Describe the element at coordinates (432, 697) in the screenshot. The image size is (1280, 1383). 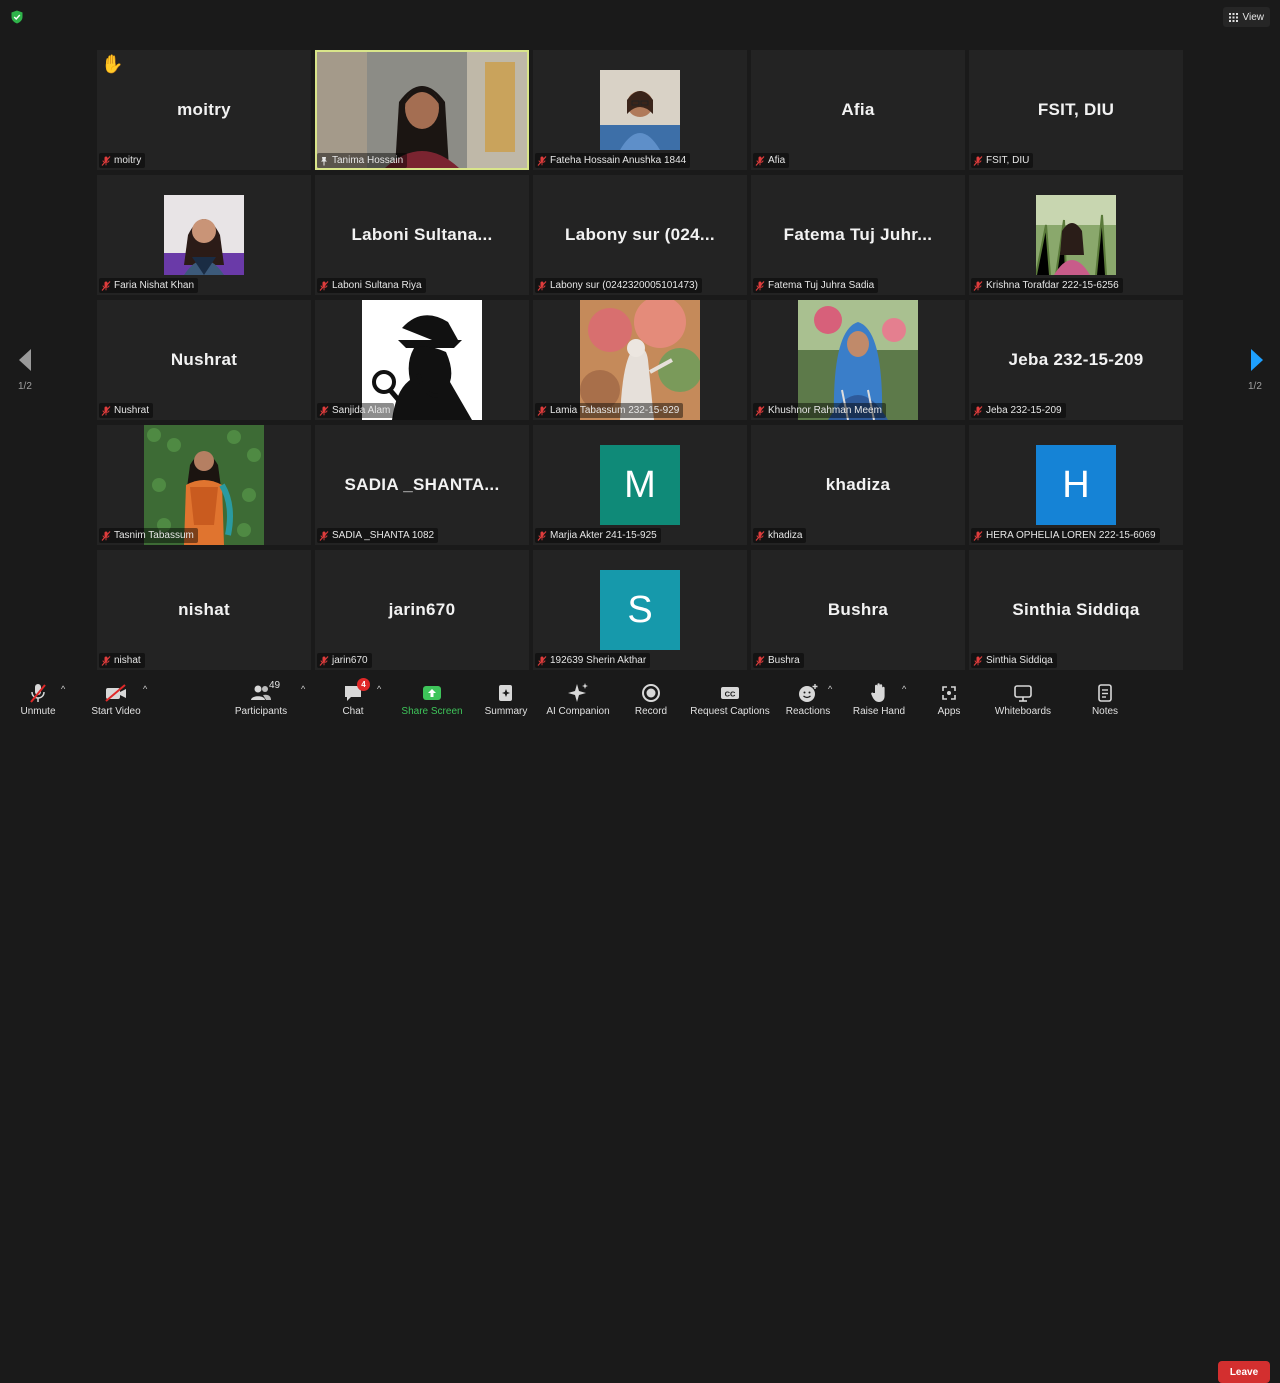
I see `share-screen-button: Share Screen` at that location.